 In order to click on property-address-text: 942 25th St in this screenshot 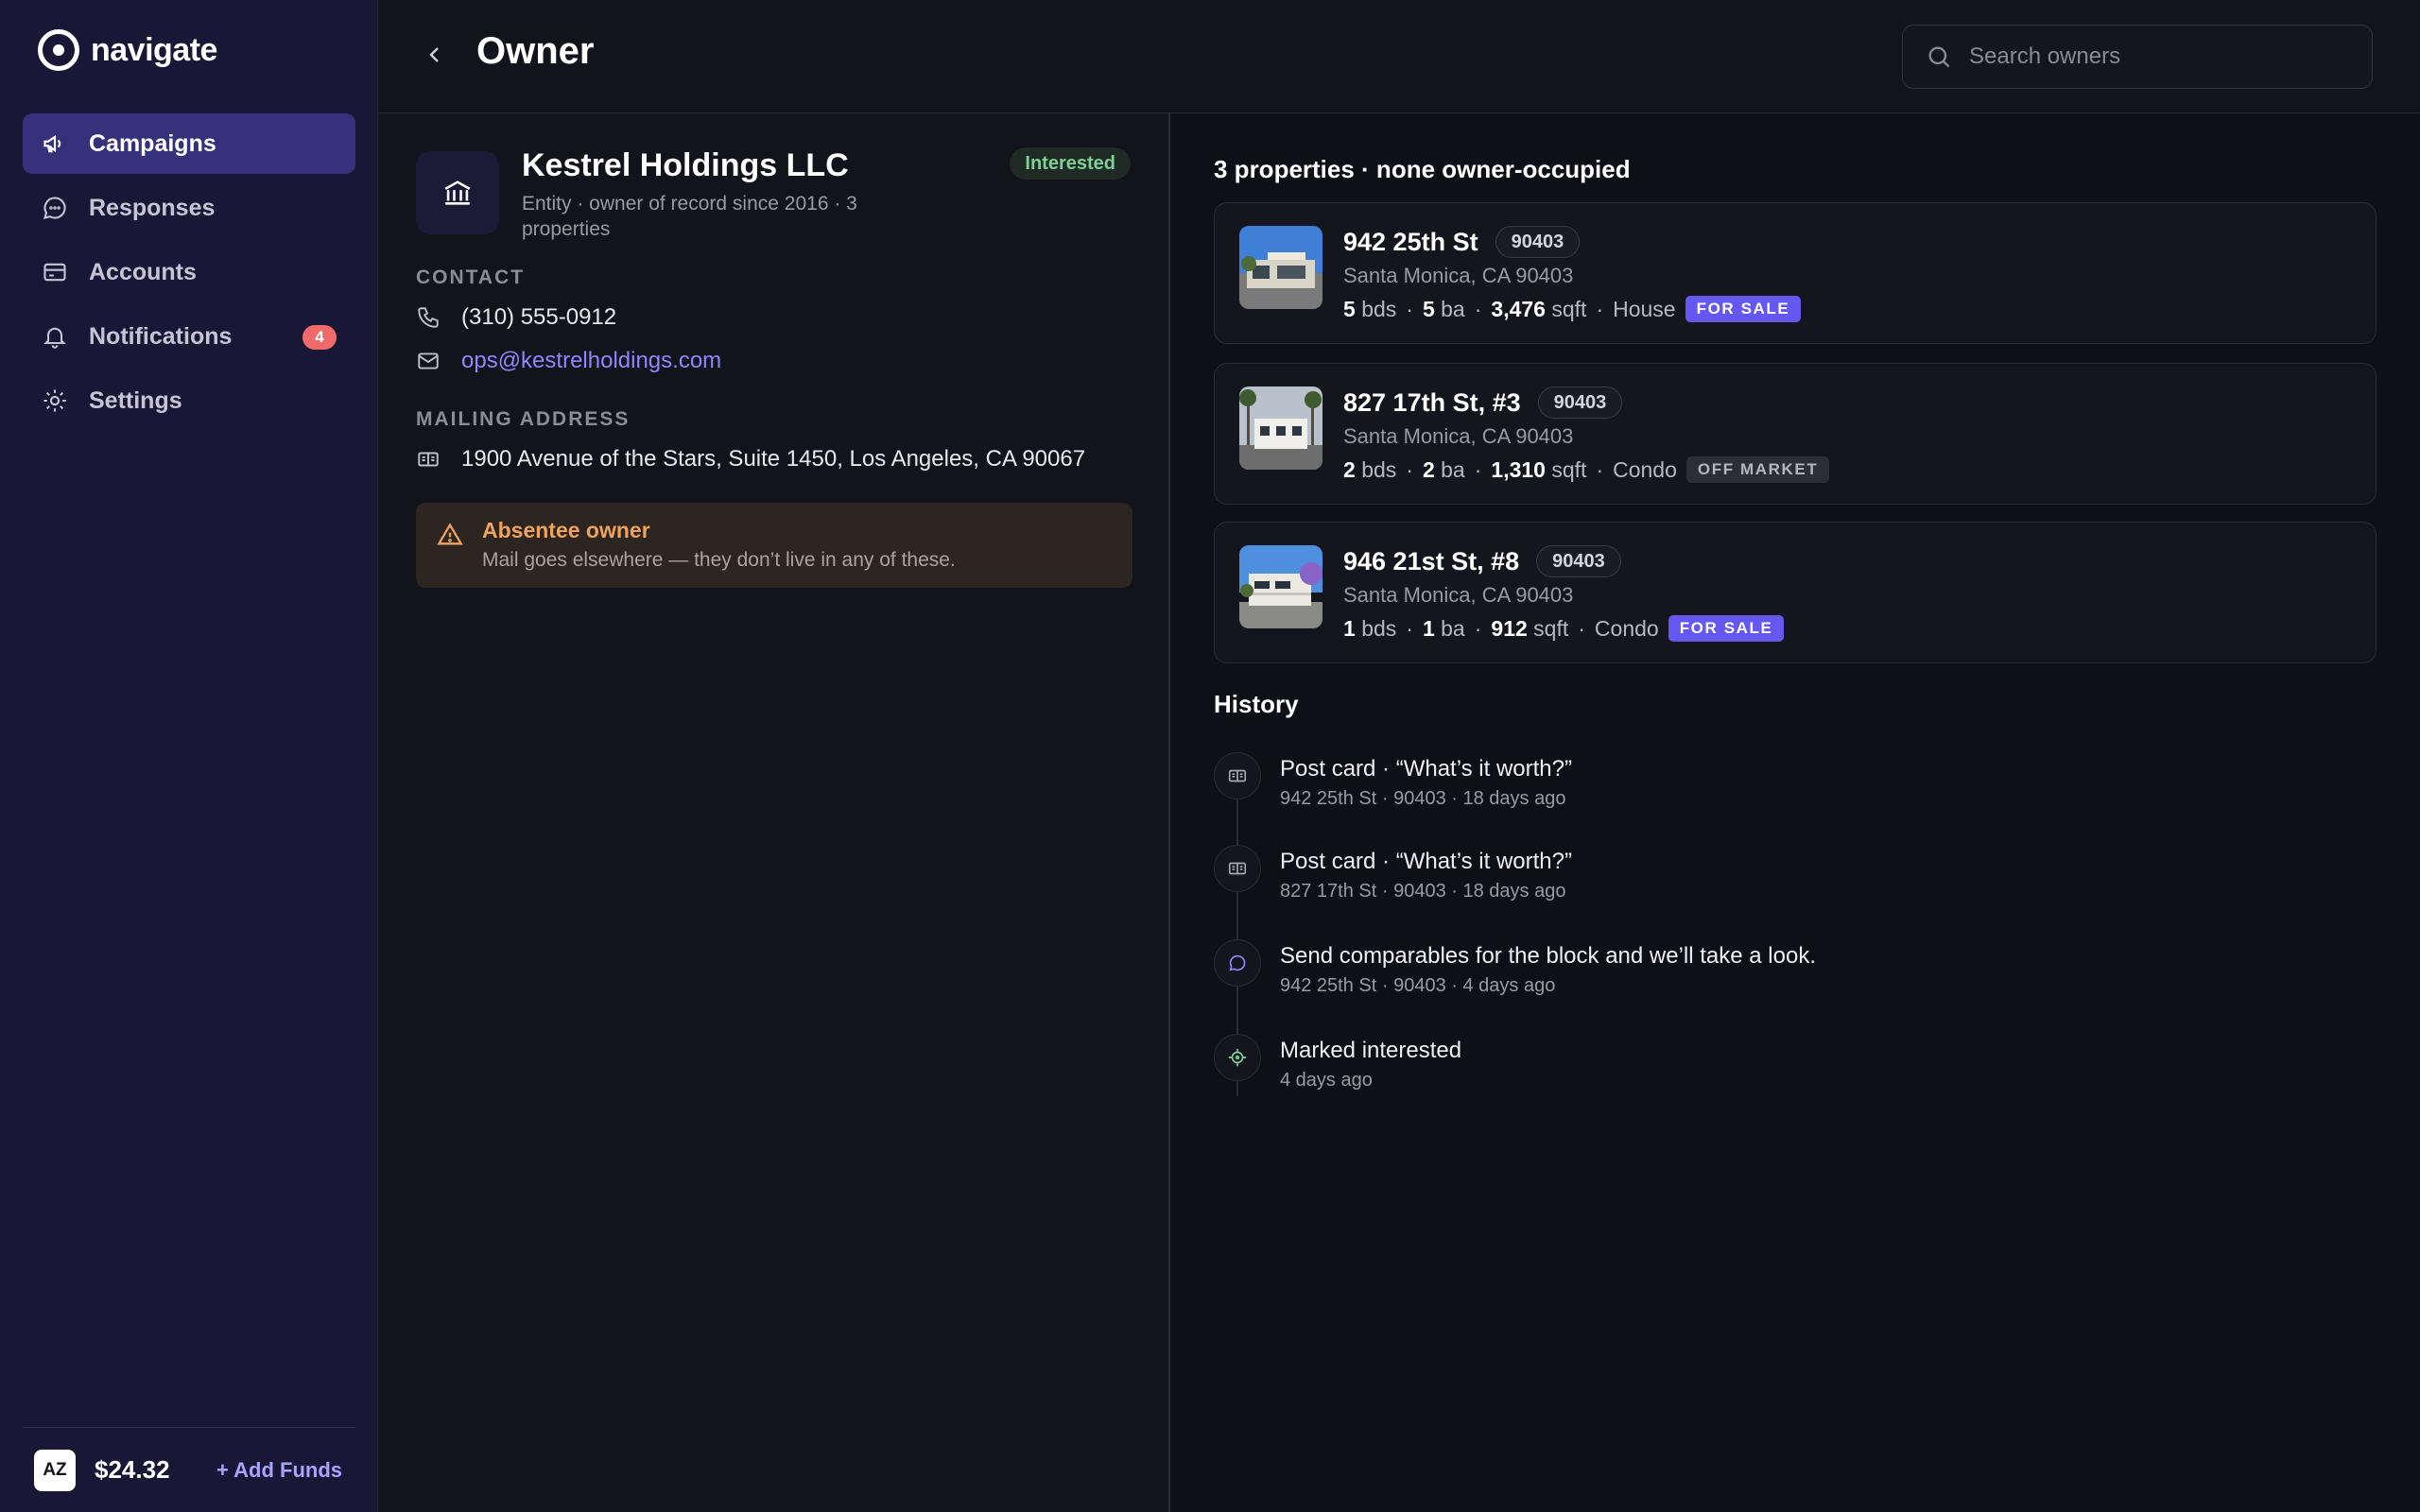, I will do `click(1410, 241)`.